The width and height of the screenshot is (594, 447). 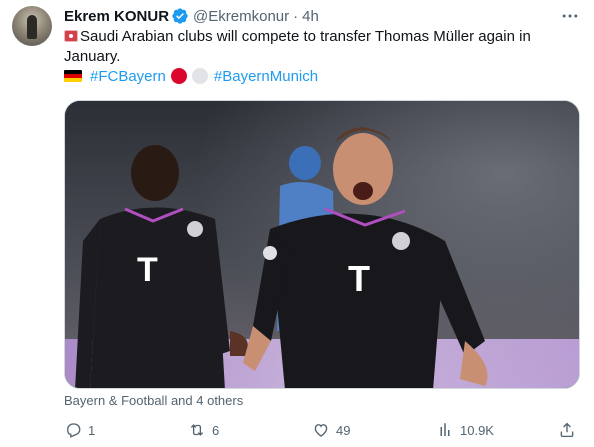 What do you see at coordinates (567, 430) in the screenshot?
I see `share-icon` at bounding box center [567, 430].